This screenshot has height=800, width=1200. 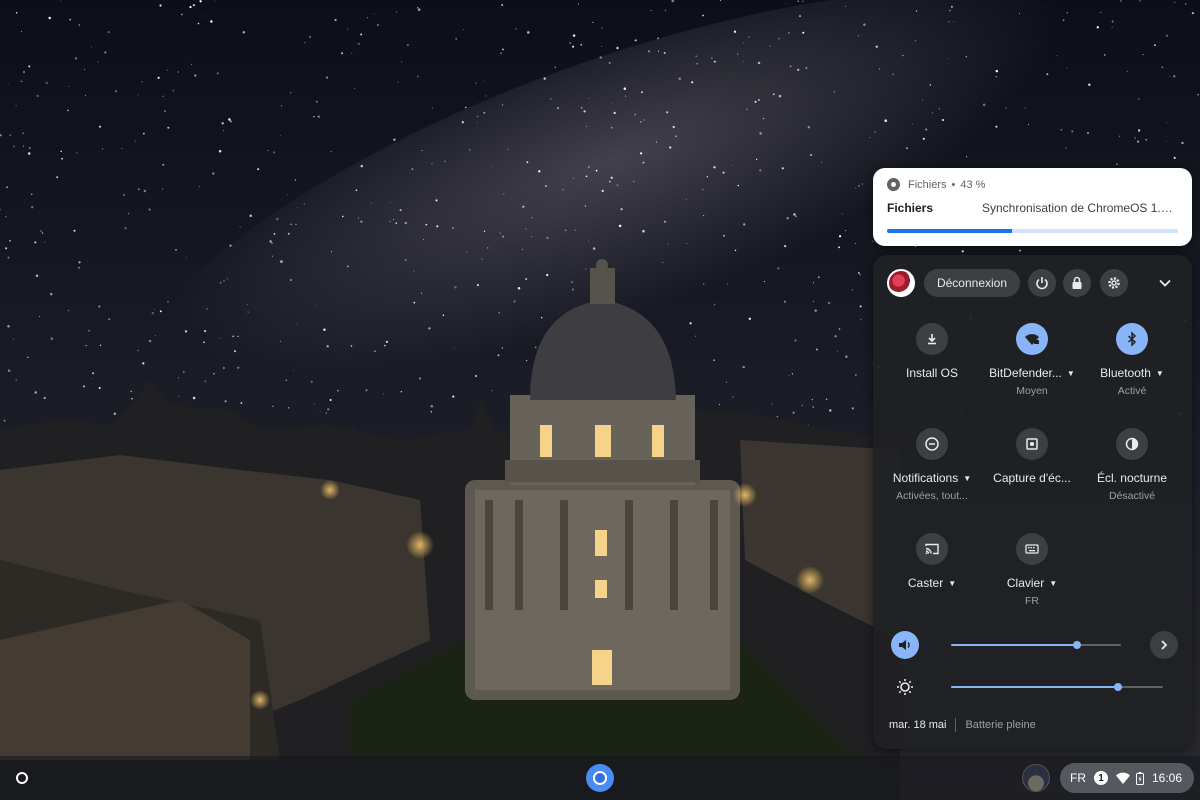 What do you see at coordinates (1132, 391) in the screenshot?
I see `tile-bluetooth-status: Activé` at bounding box center [1132, 391].